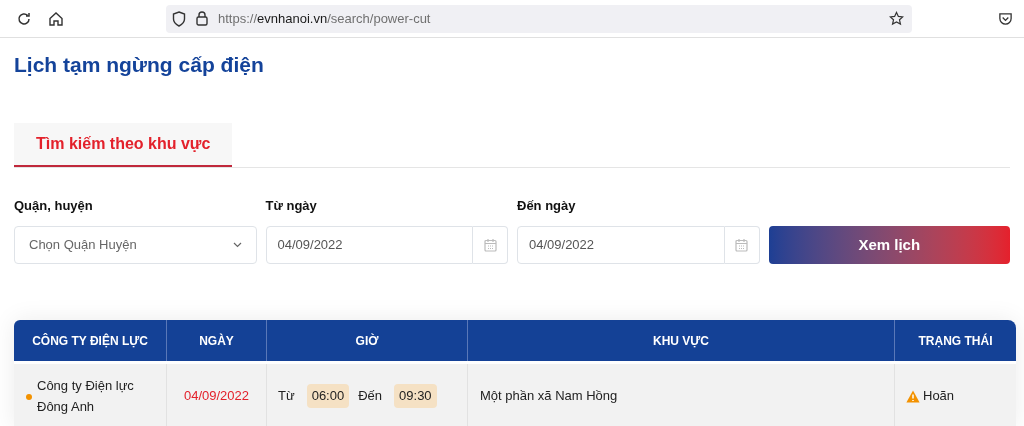  Describe the element at coordinates (939, 396) in the screenshot. I see `status-text: Hoãn` at that location.